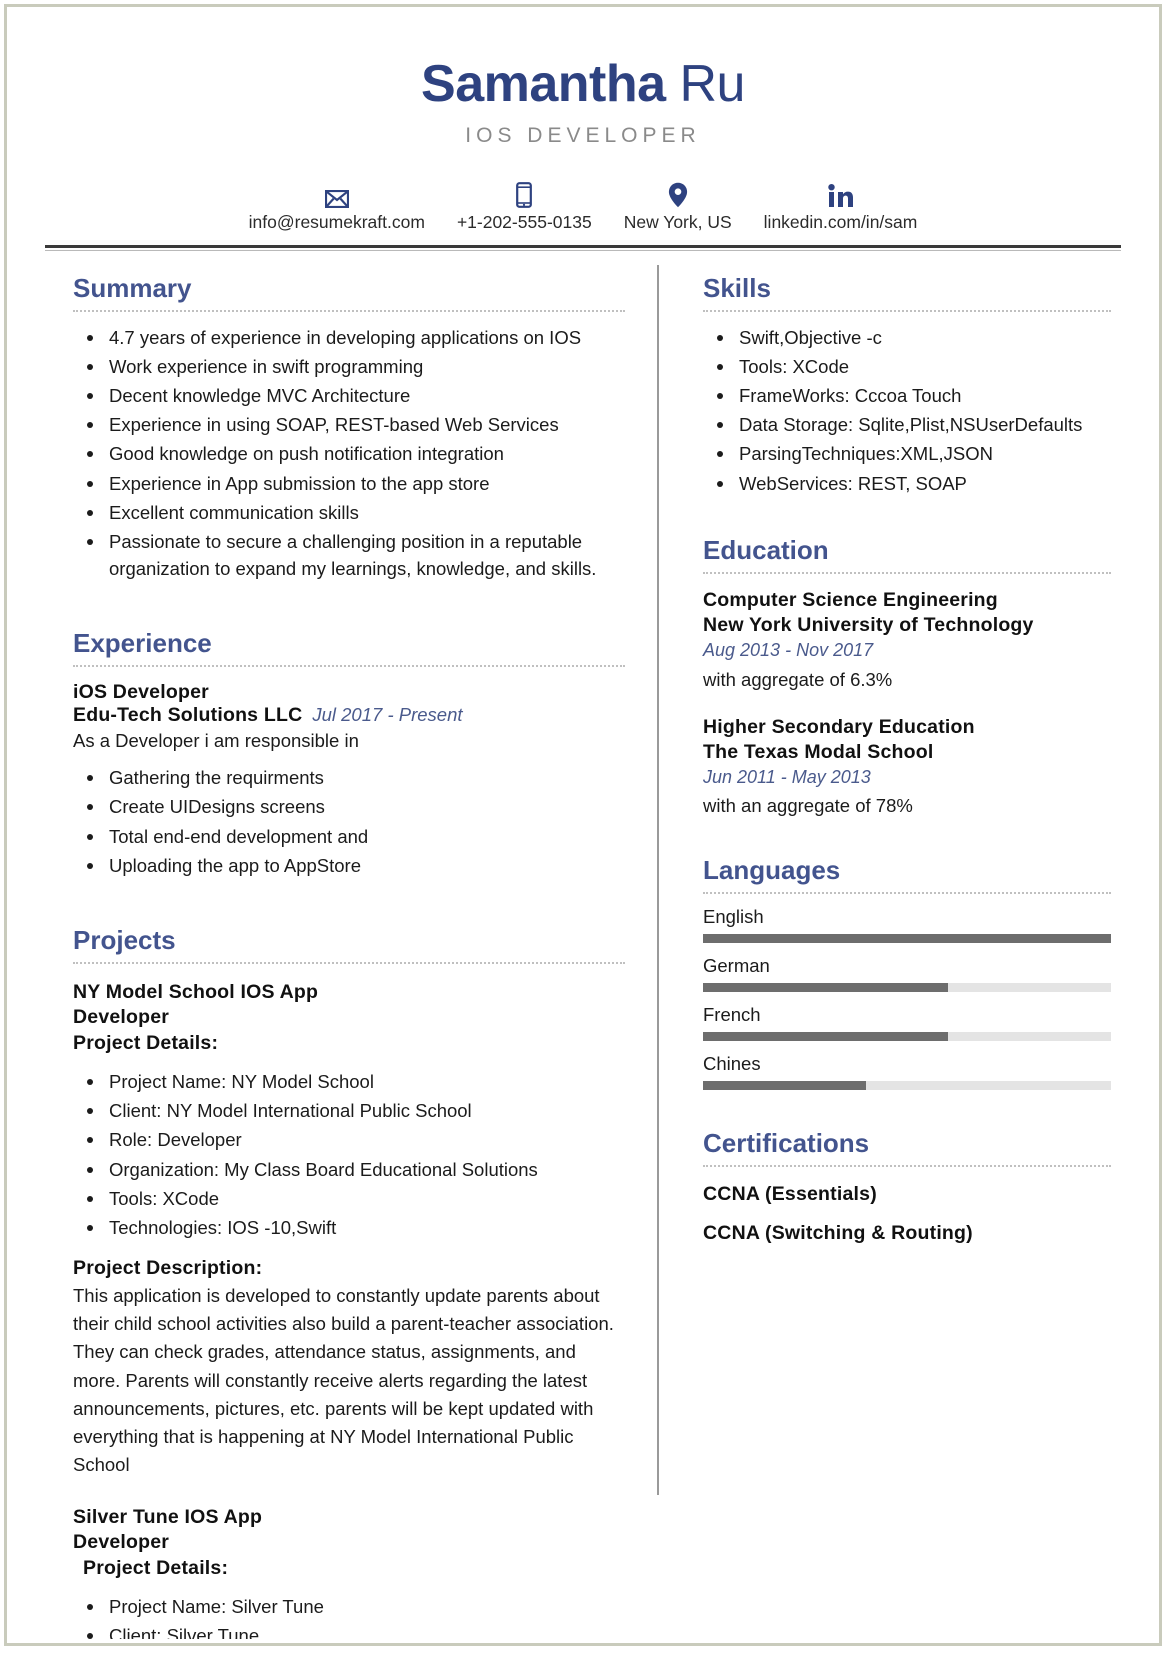 The image size is (1170, 1654). I want to click on list-item: Work experience in swift programming, so click(356, 366).